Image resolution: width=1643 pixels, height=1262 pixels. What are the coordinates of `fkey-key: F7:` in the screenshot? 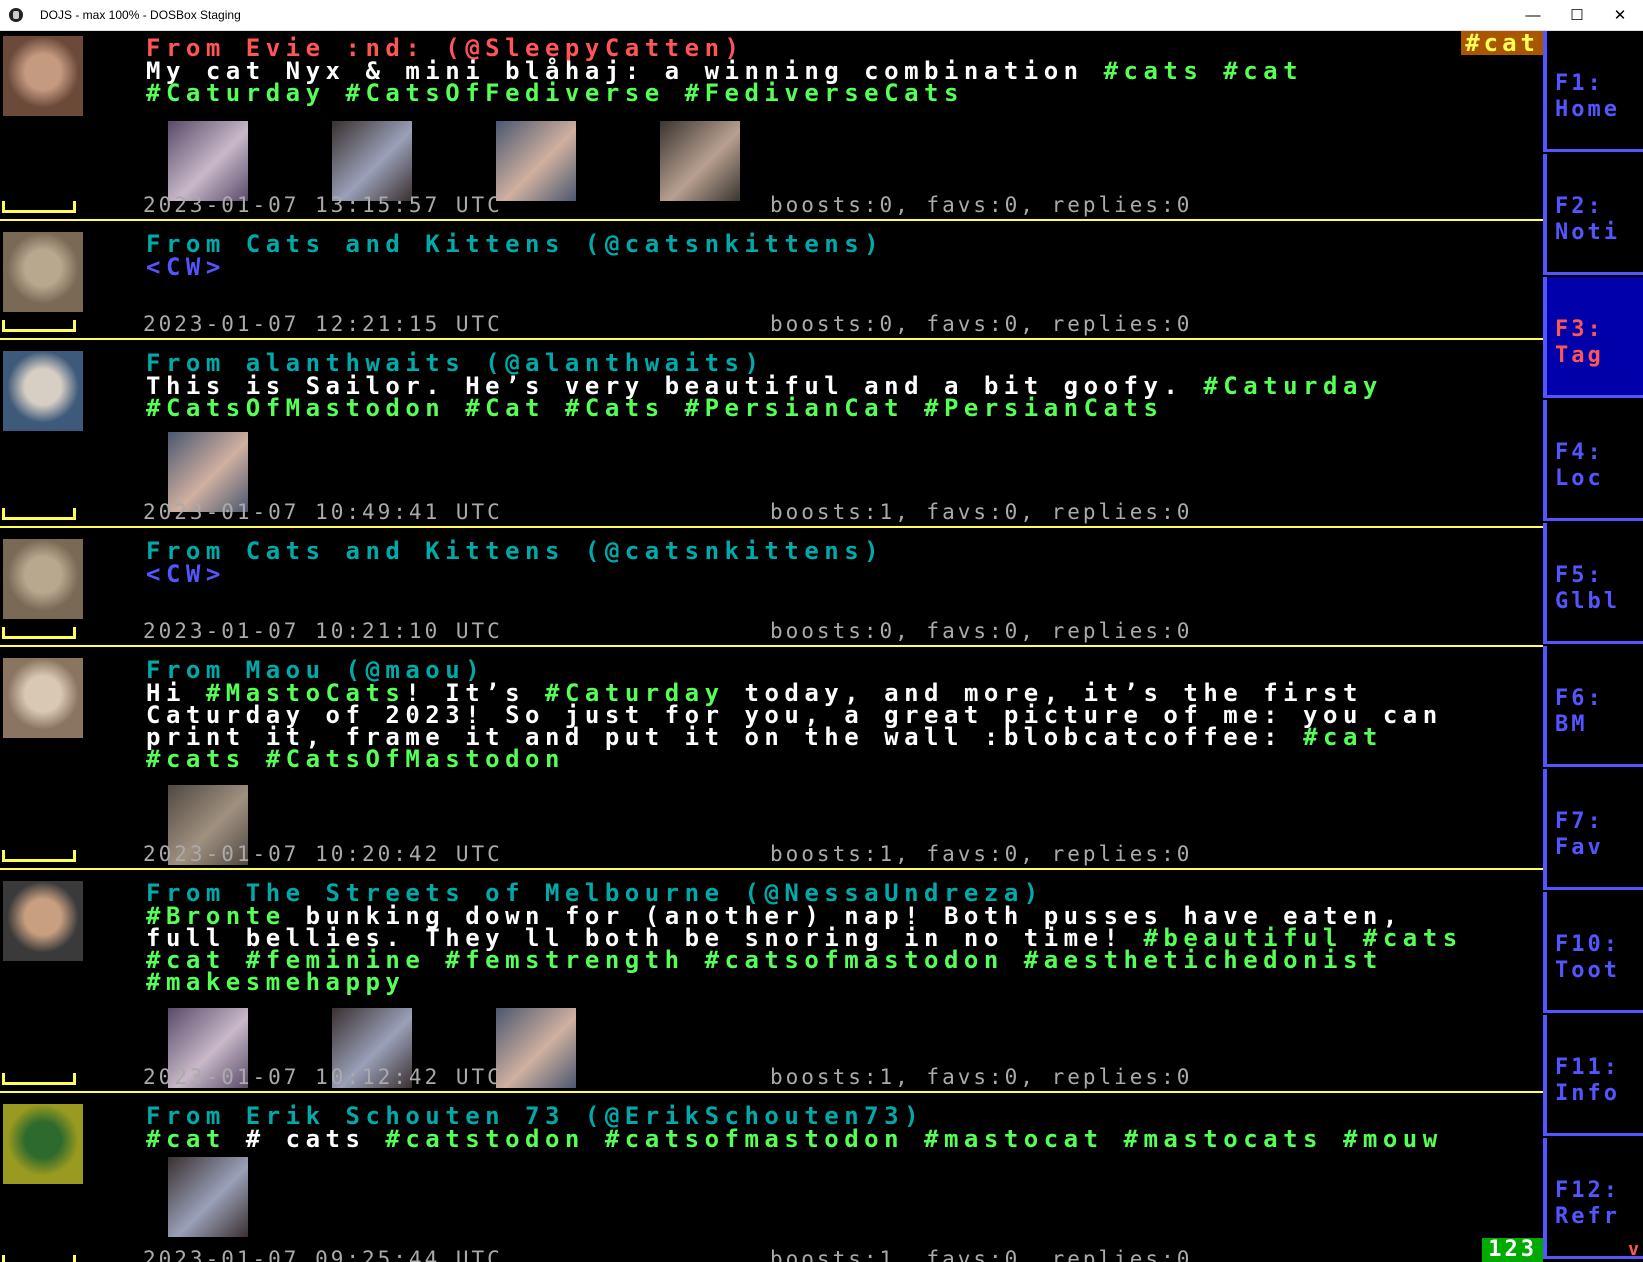 It's located at (1579, 821).